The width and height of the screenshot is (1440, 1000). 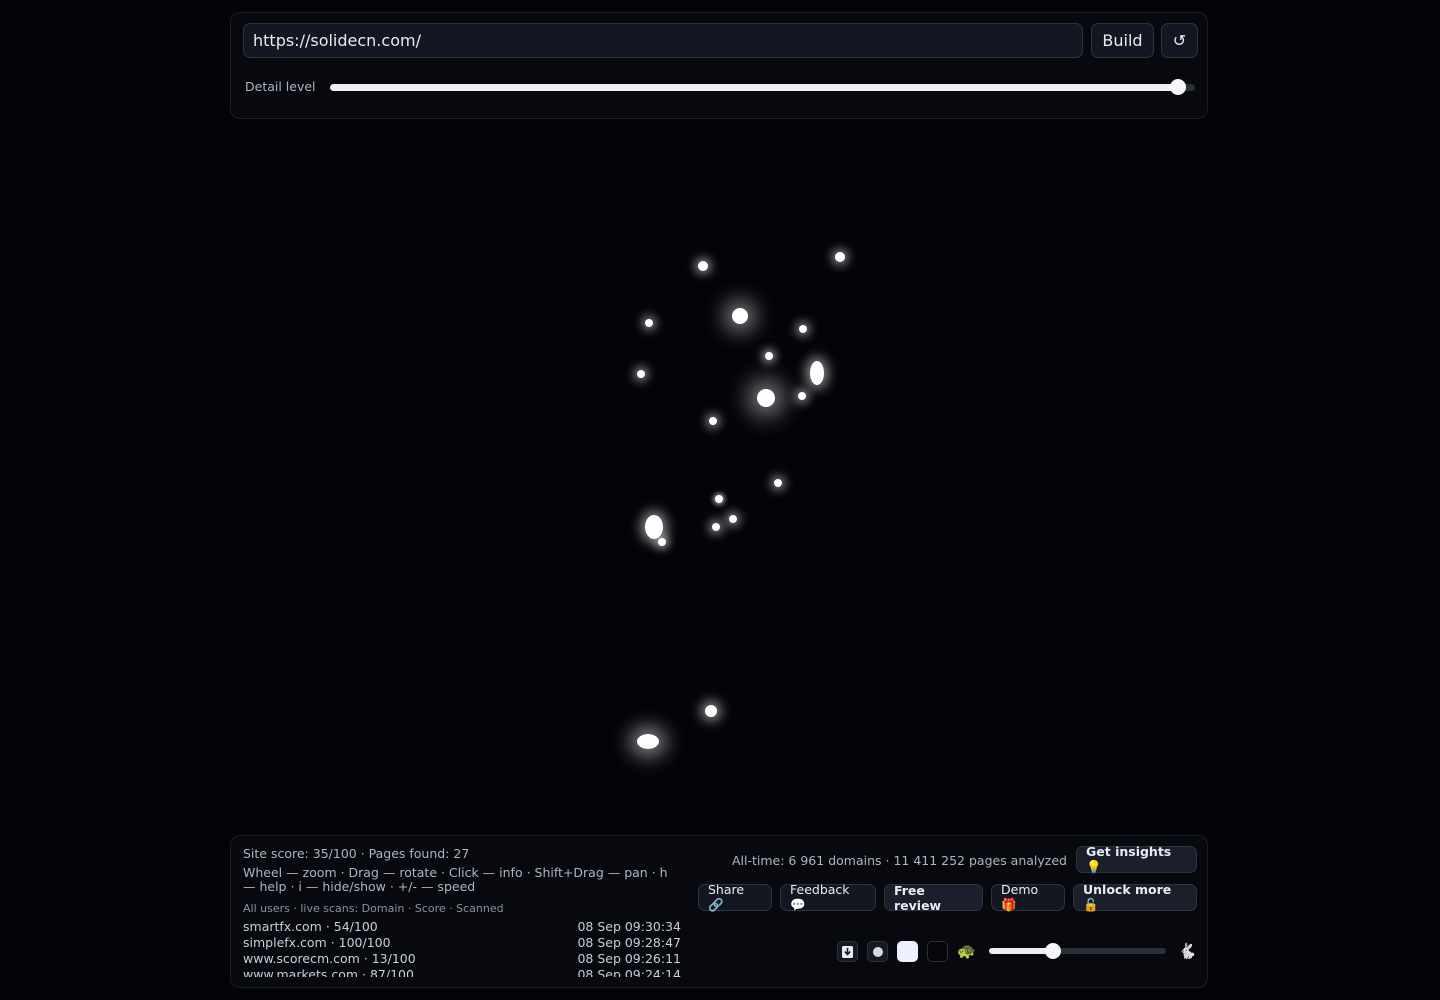 What do you see at coordinates (629, 926) in the screenshot?
I see `scan-time: 08 Sep 09:30:34` at bounding box center [629, 926].